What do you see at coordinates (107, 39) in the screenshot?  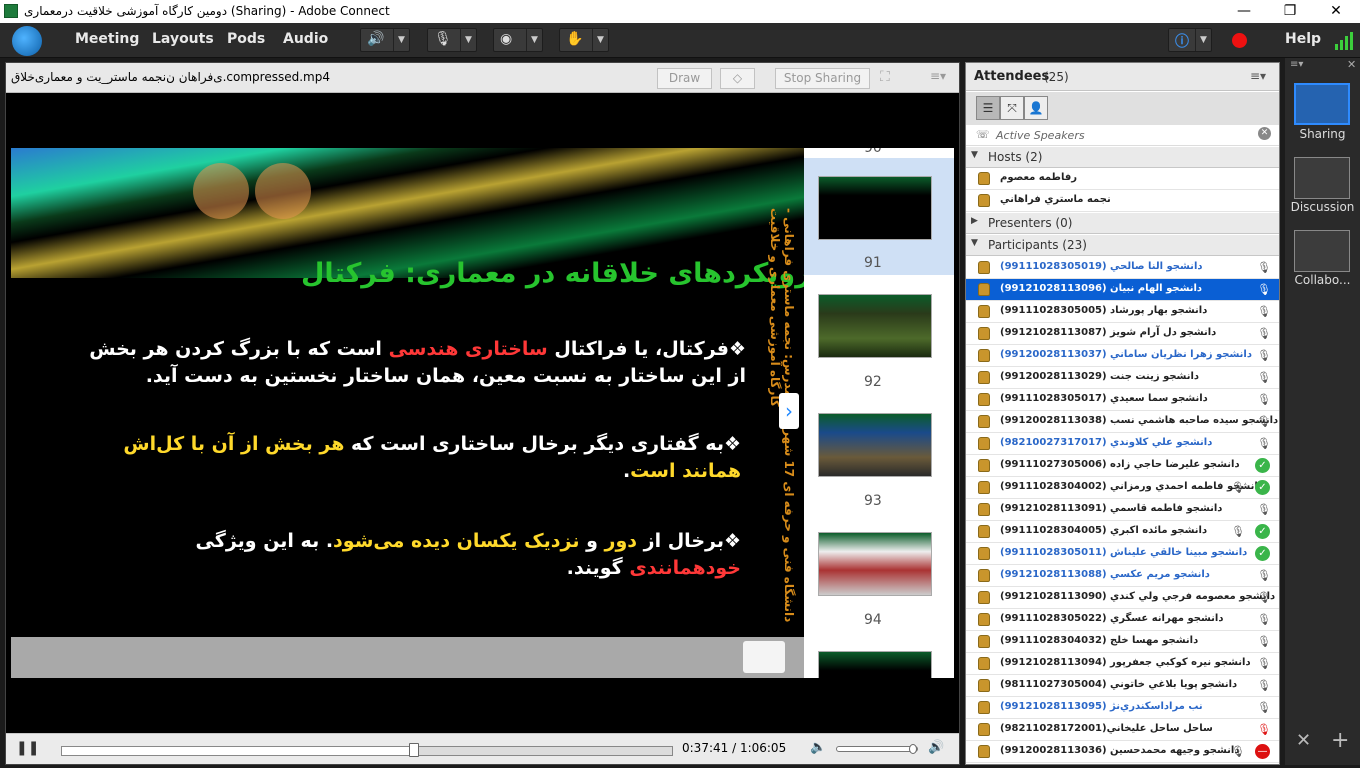 I see `menu-meeting: Meeting` at bounding box center [107, 39].